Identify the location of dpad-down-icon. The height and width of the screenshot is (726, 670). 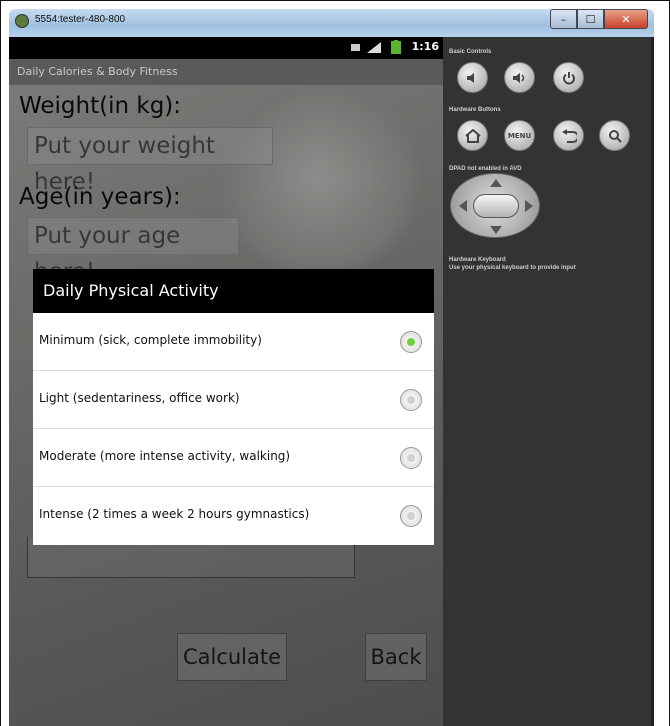
(496, 230).